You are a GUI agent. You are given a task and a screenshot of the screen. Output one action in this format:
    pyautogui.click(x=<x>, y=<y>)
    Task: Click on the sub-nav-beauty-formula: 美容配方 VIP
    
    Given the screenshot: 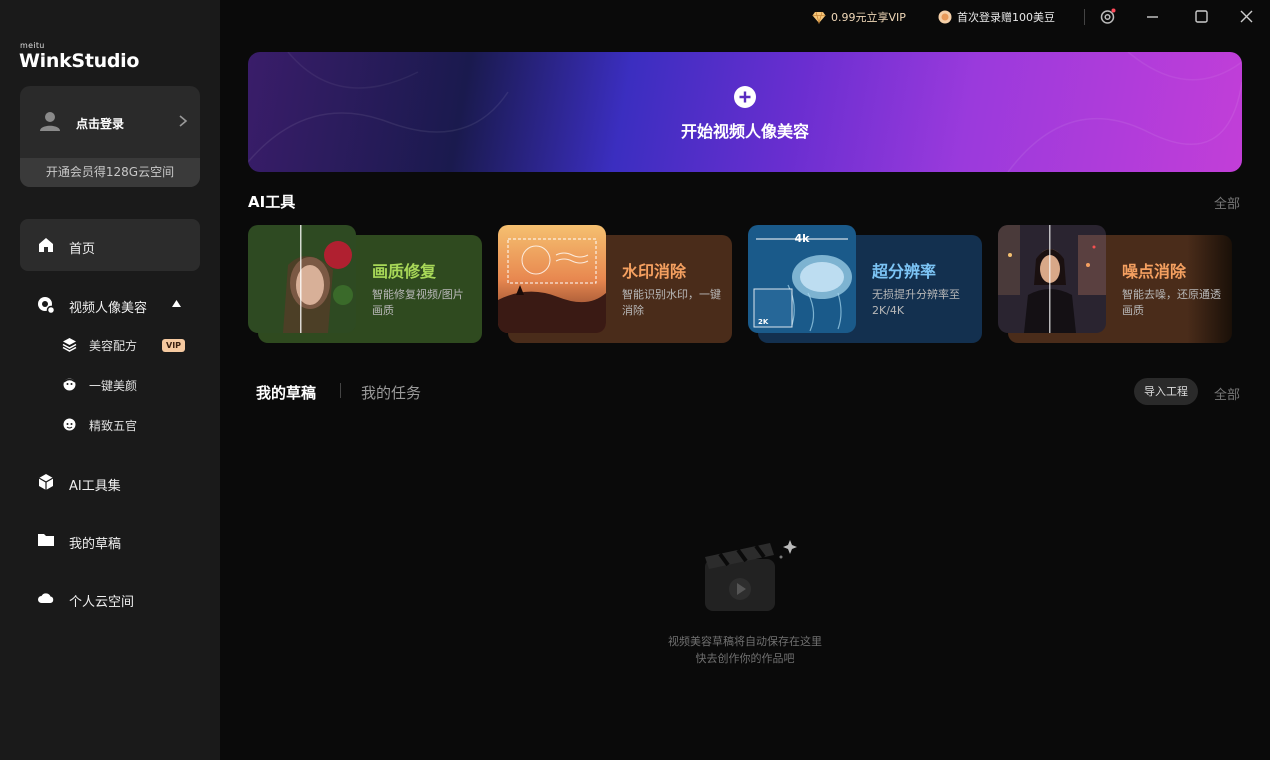 What is the action you would take?
    pyautogui.click(x=130, y=345)
    